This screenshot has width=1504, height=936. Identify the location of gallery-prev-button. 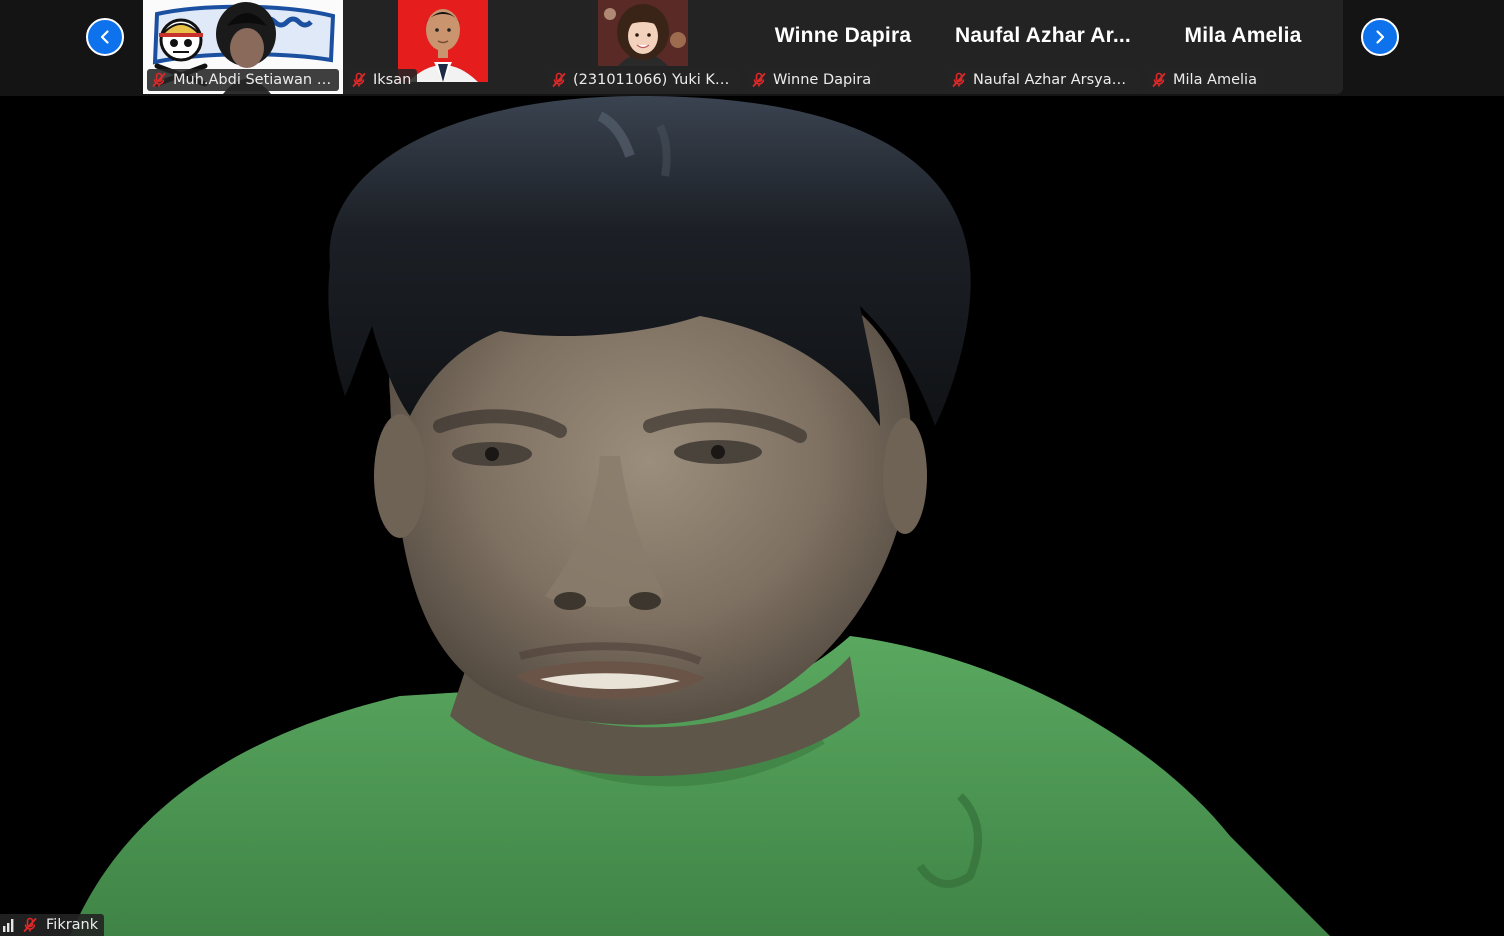
(105, 37).